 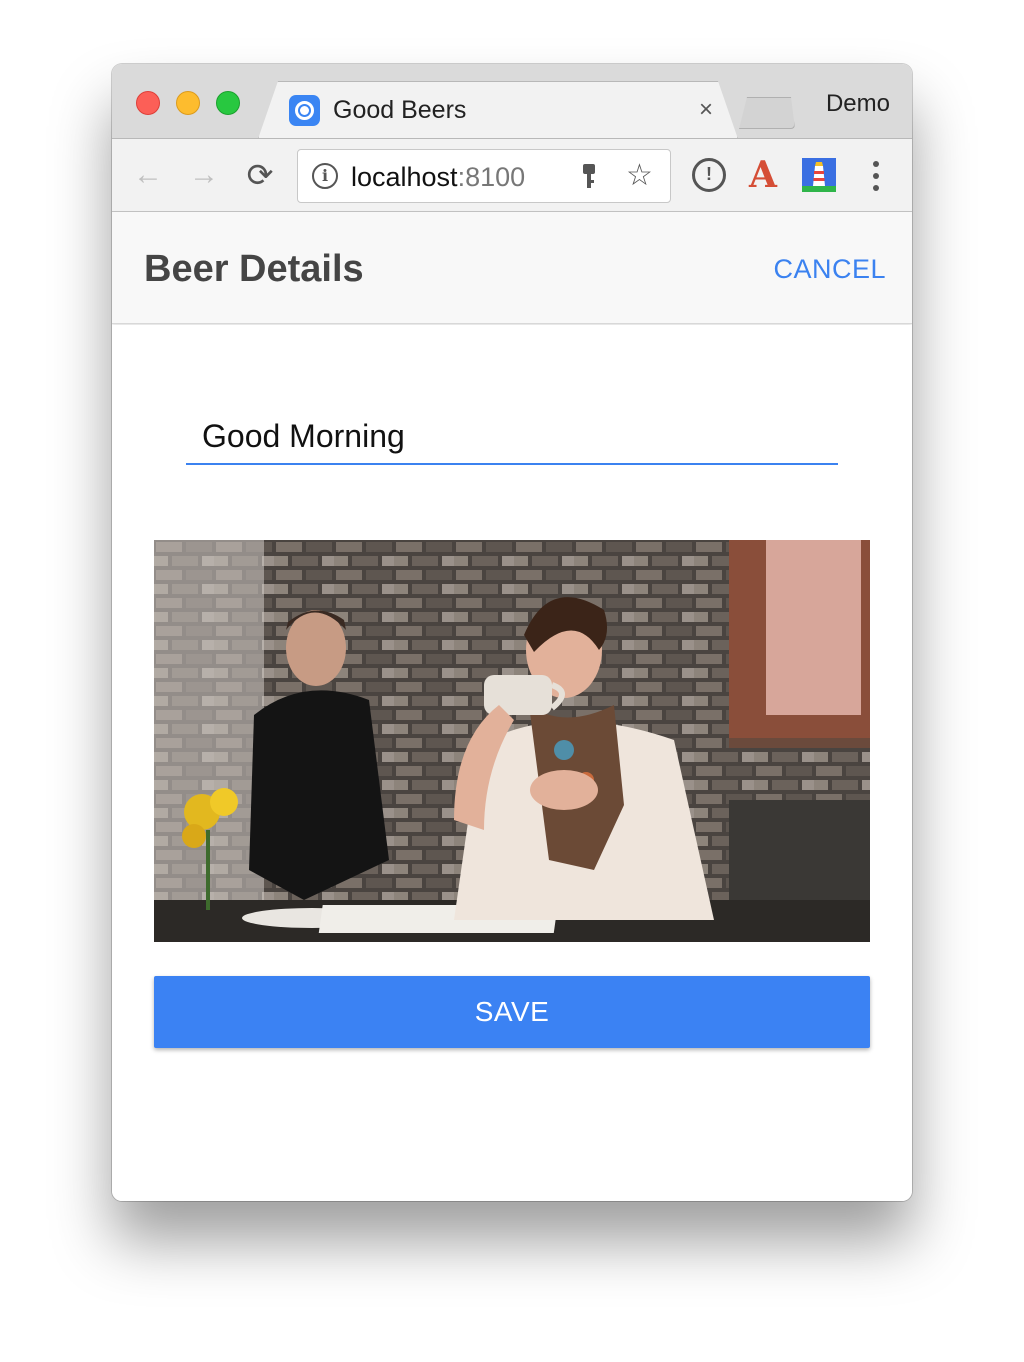 What do you see at coordinates (400, 110) in the screenshot?
I see `tab-title: Good Beers` at bounding box center [400, 110].